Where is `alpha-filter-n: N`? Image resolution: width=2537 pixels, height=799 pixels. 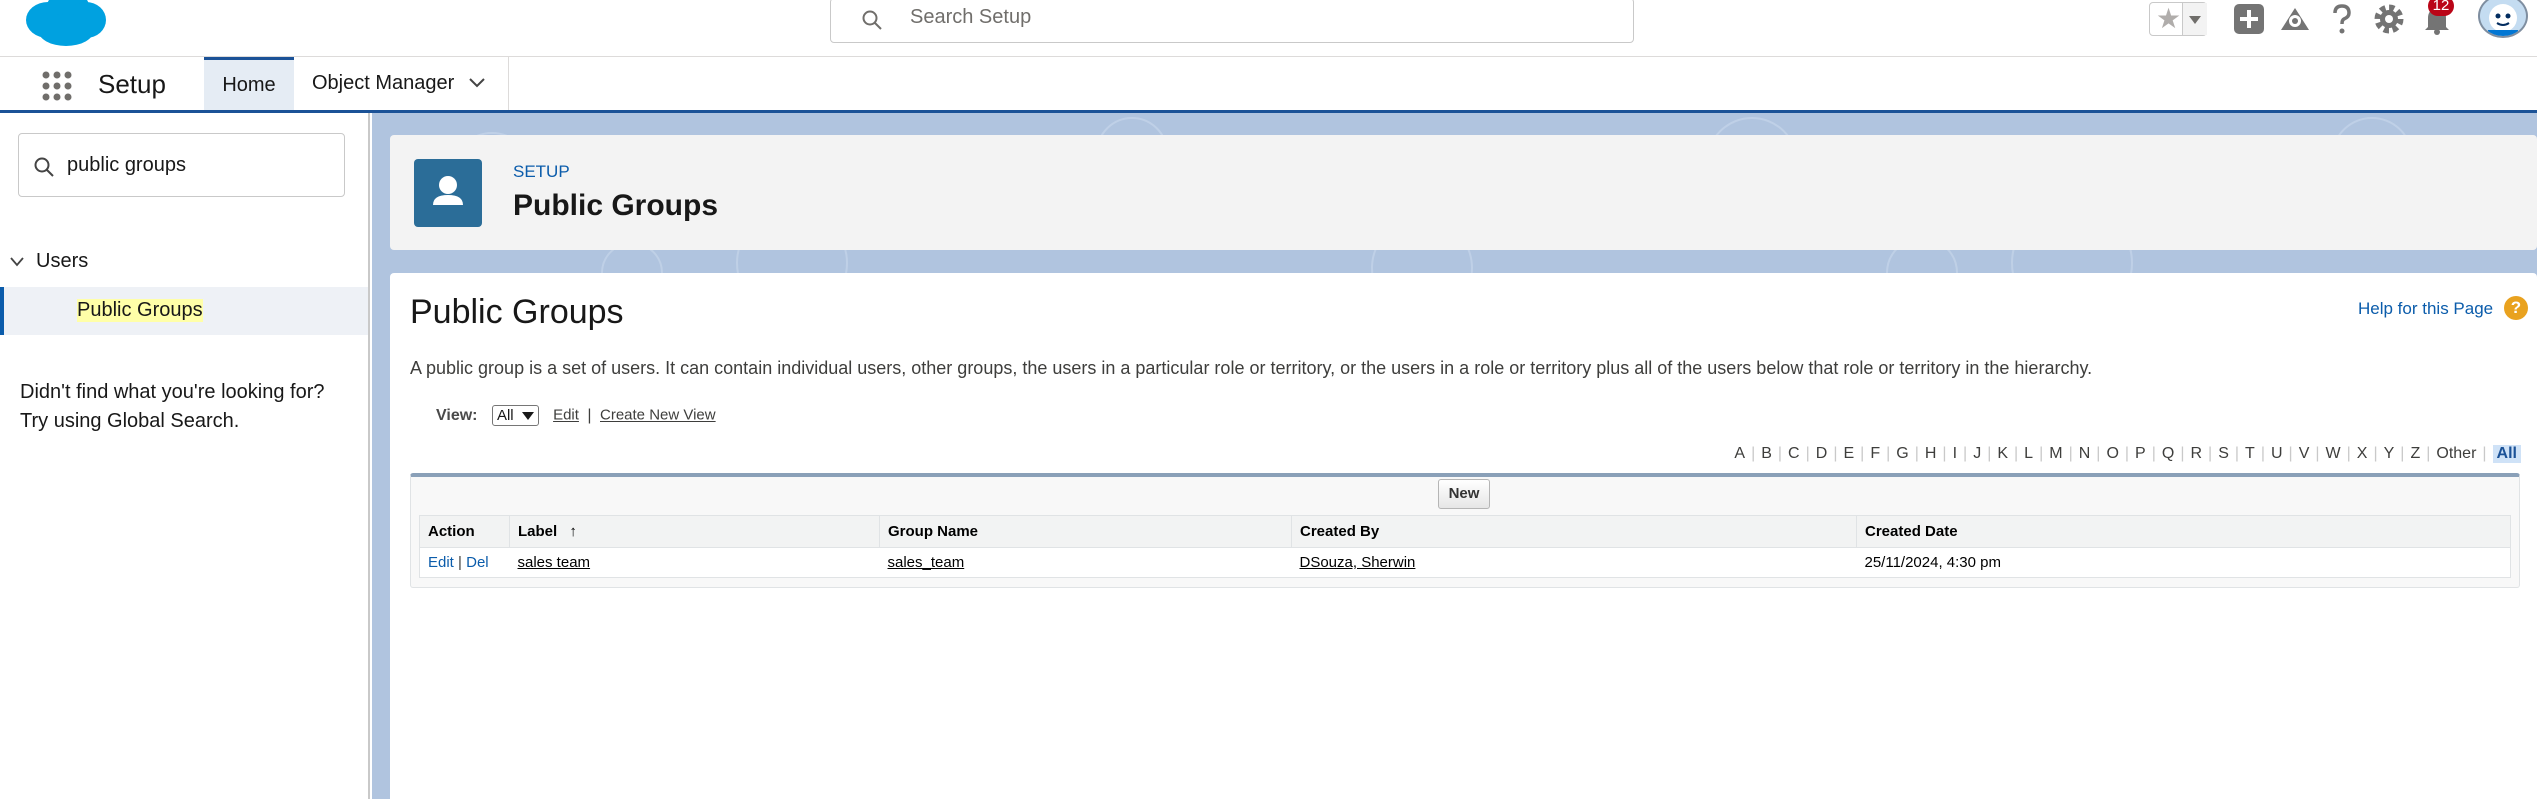 alpha-filter-n: N is located at coordinates (2085, 454).